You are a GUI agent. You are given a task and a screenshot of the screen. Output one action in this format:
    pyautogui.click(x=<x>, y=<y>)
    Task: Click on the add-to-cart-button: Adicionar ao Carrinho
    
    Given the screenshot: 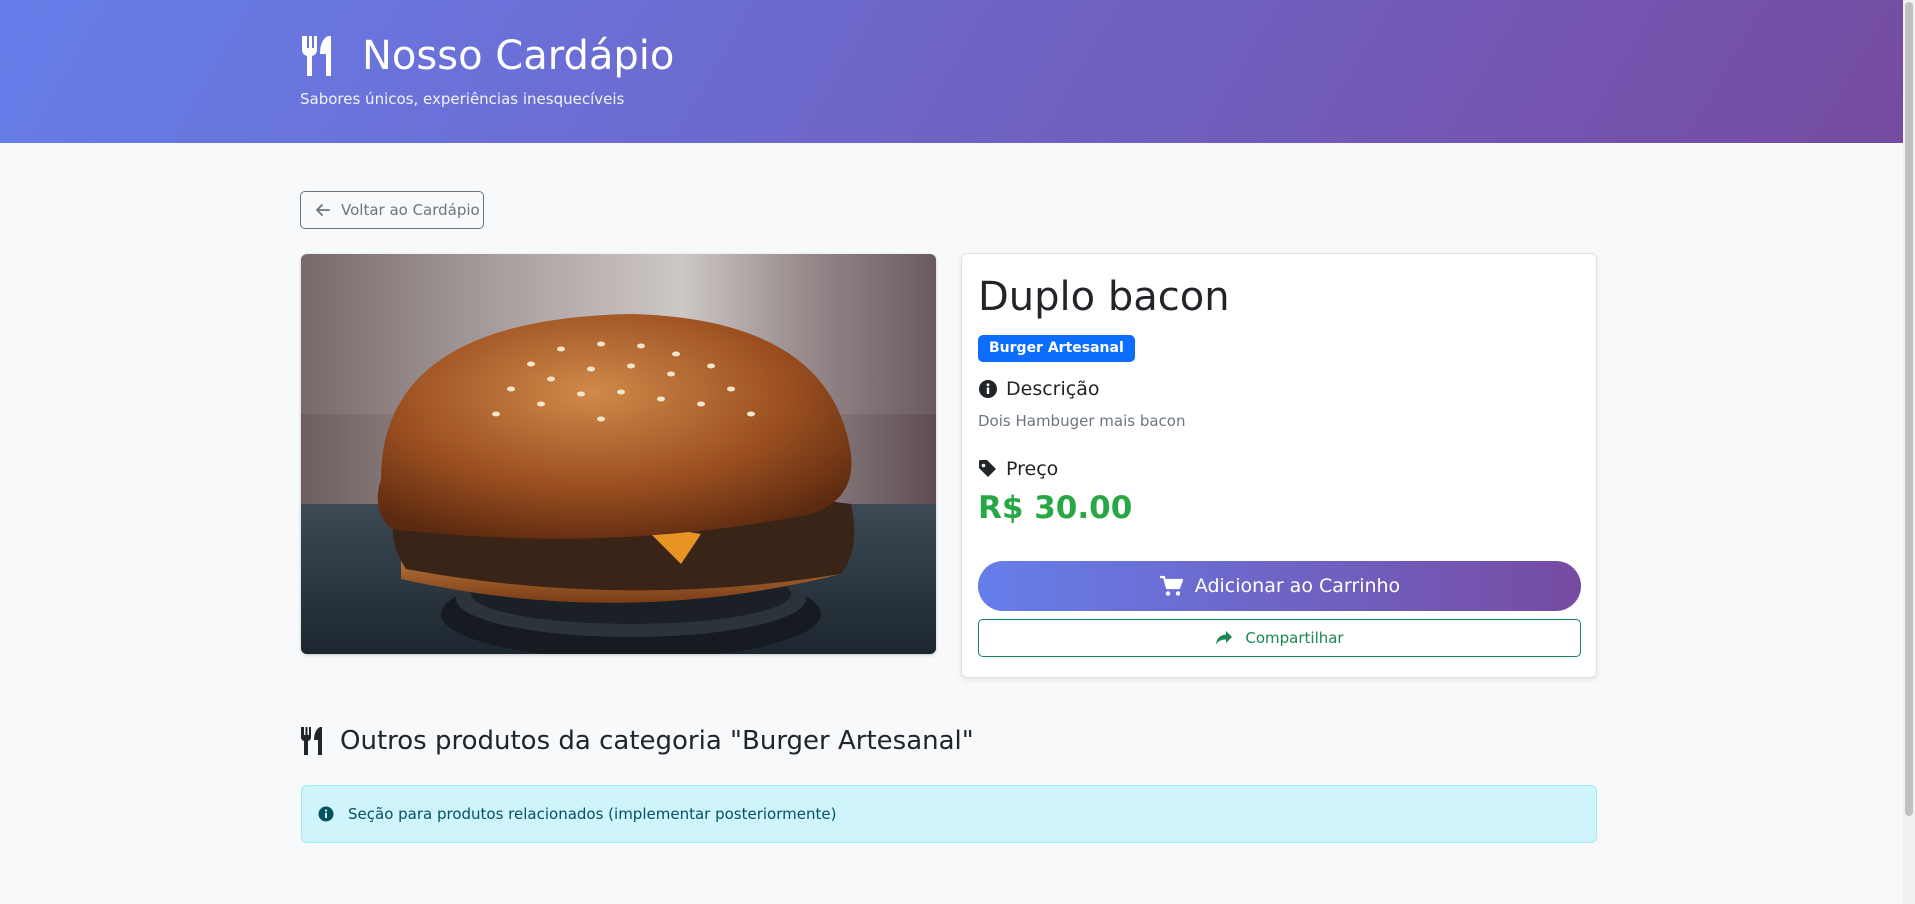 What is the action you would take?
    pyautogui.click(x=1279, y=586)
    